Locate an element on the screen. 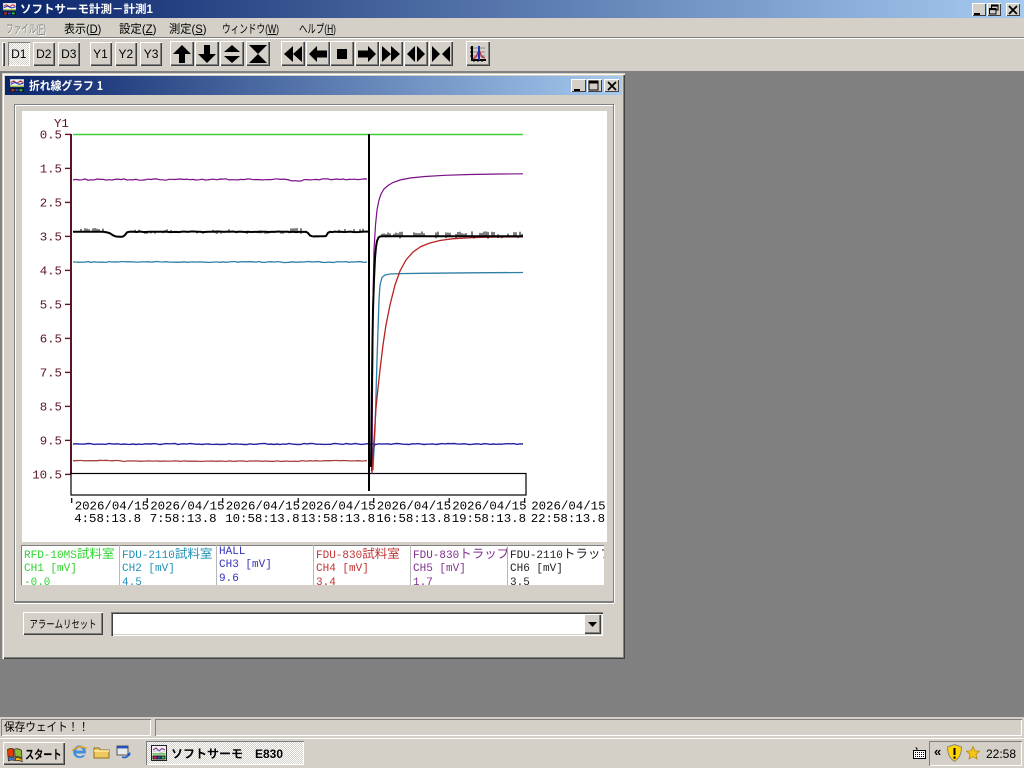 This screenshot has width=1024, height=768. svg-text: 7:58:13.8 is located at coordinates (183, 519).